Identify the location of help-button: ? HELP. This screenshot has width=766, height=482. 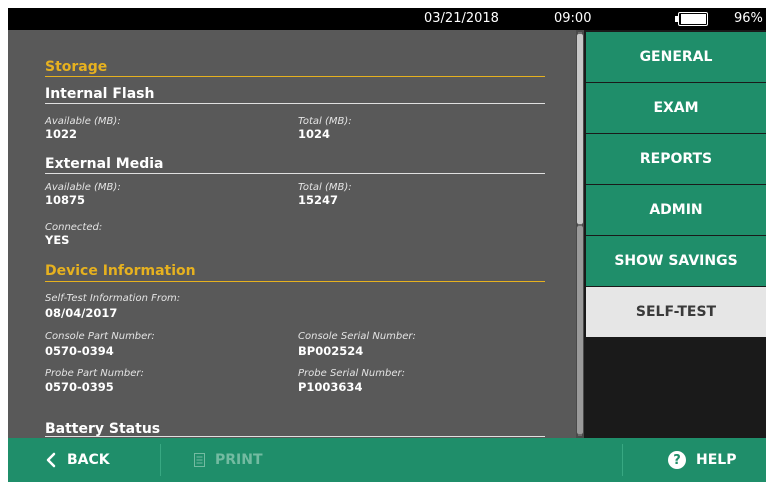
(702, 460).